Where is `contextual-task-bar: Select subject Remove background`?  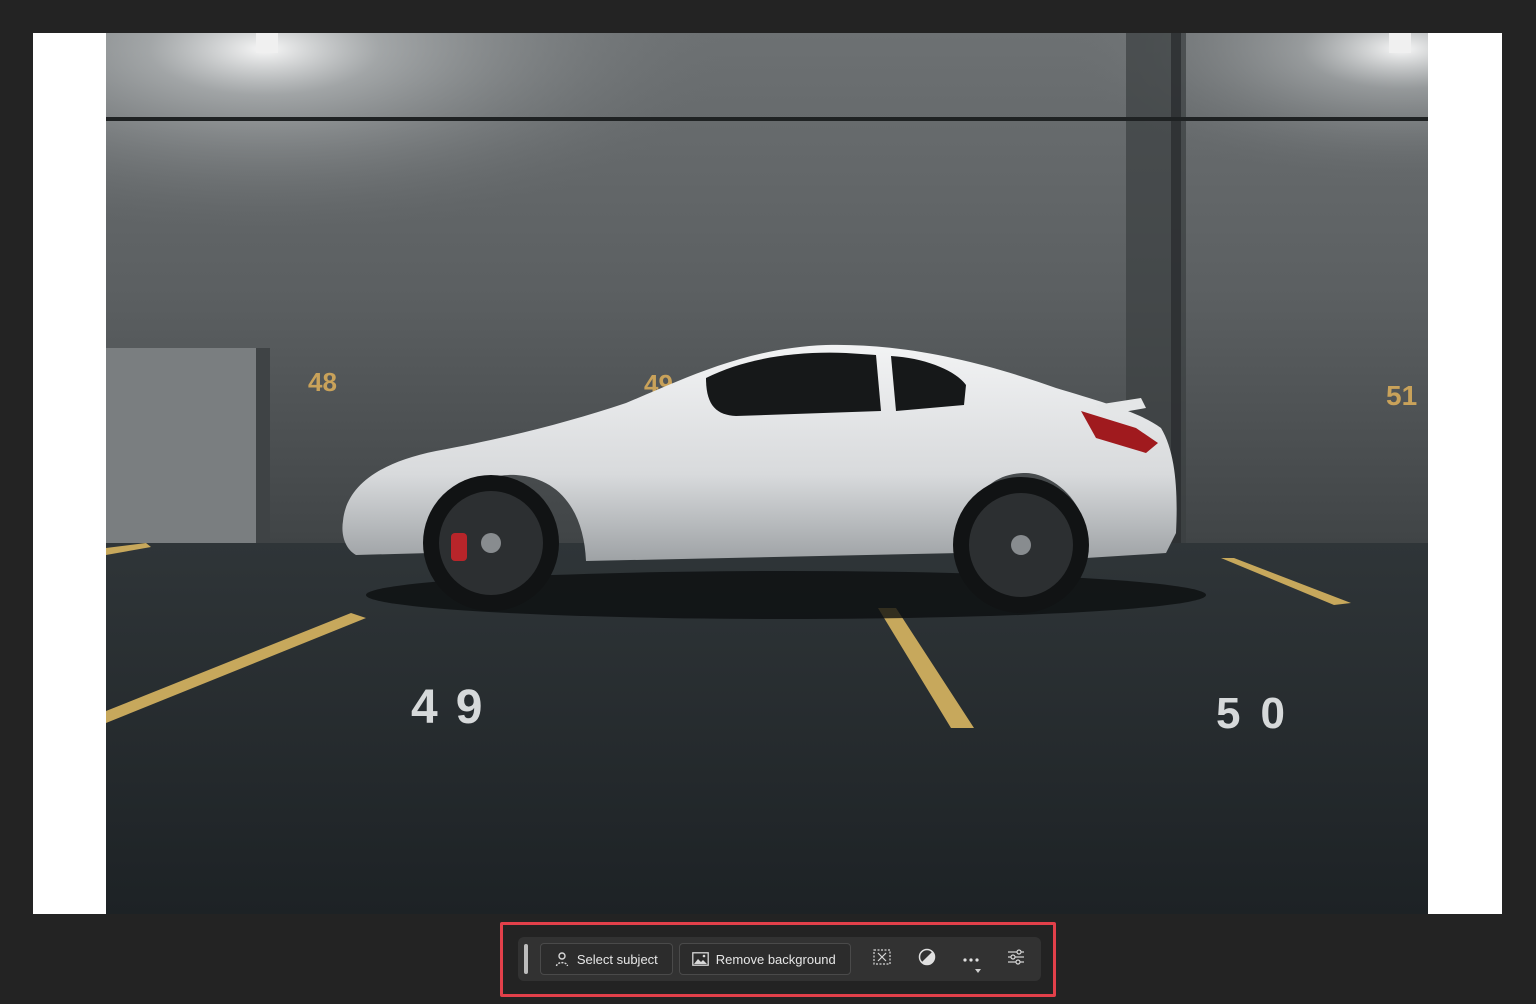
contextual-task-bar: Select subject Remove background is located at coordinates (779, 959).